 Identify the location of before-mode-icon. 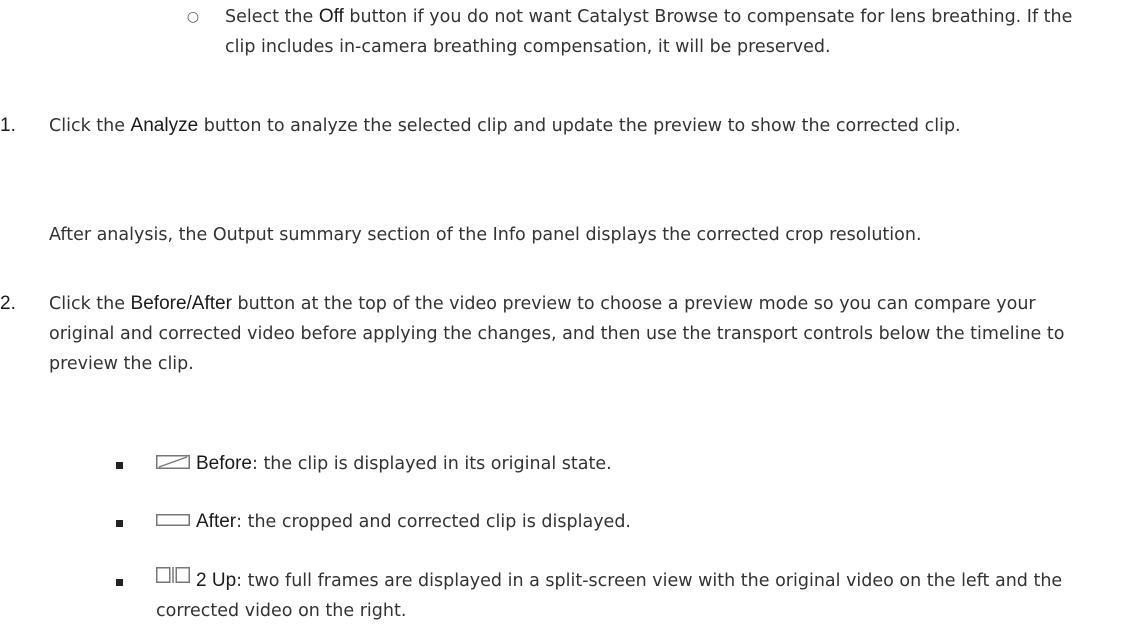
(173, 462).